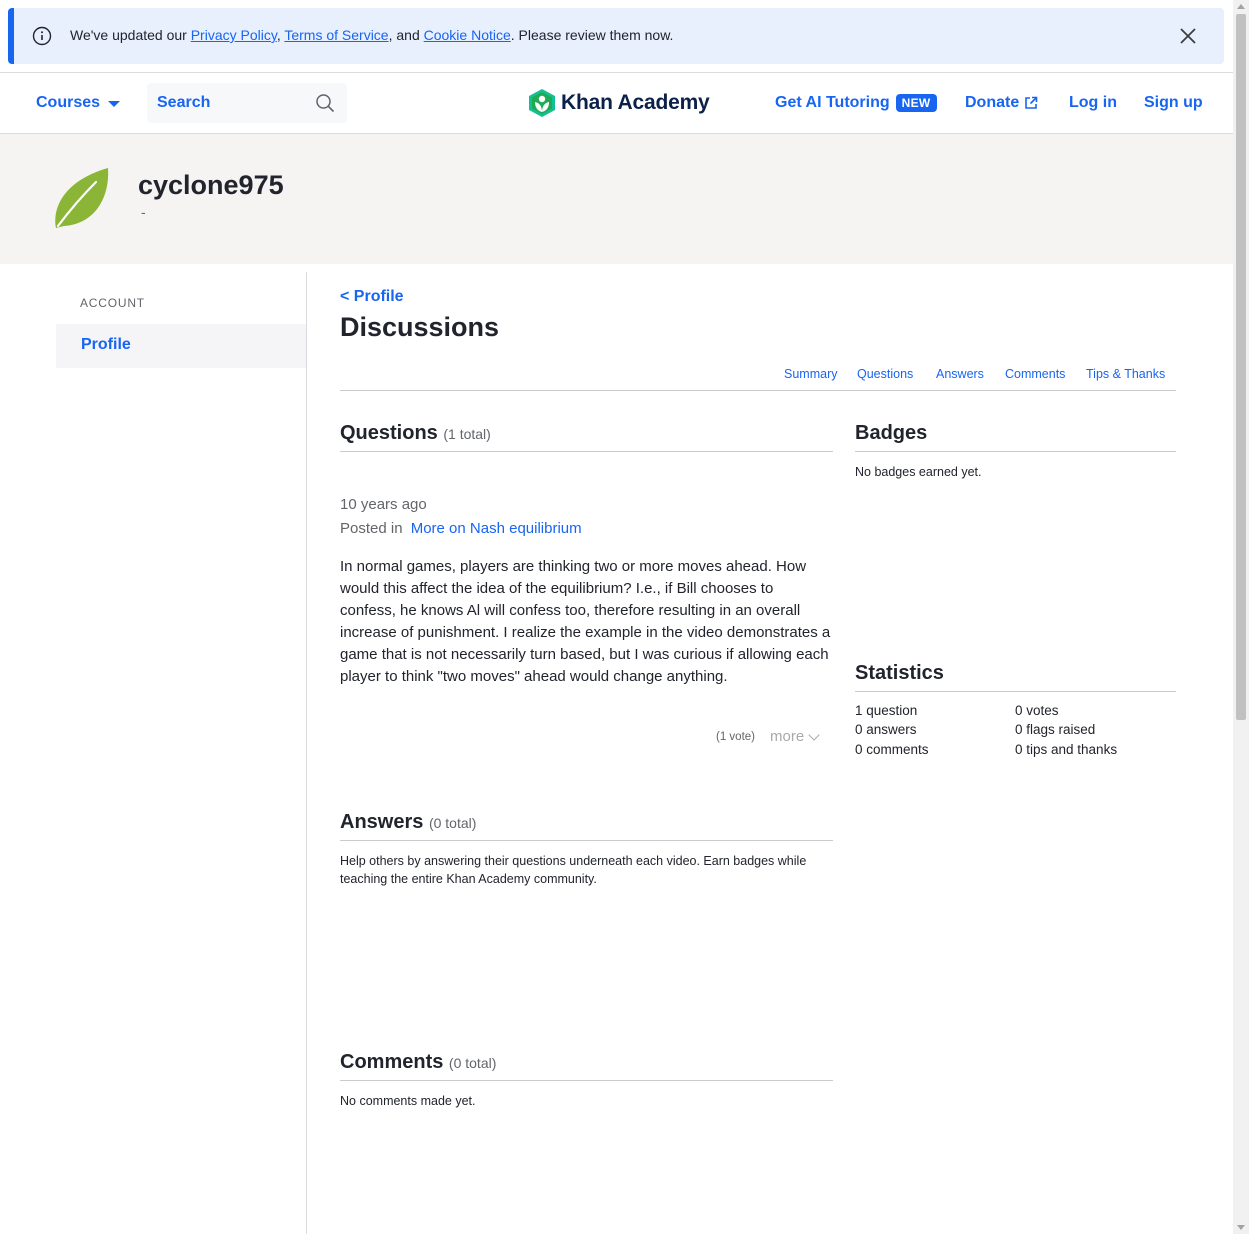 The height and width of the screenshot is (1234, 1249). What do you see at coordinates (130, 35) in the screenshot?
I see `banner-prefix: We've updated our` at bounding box center [130, 35].